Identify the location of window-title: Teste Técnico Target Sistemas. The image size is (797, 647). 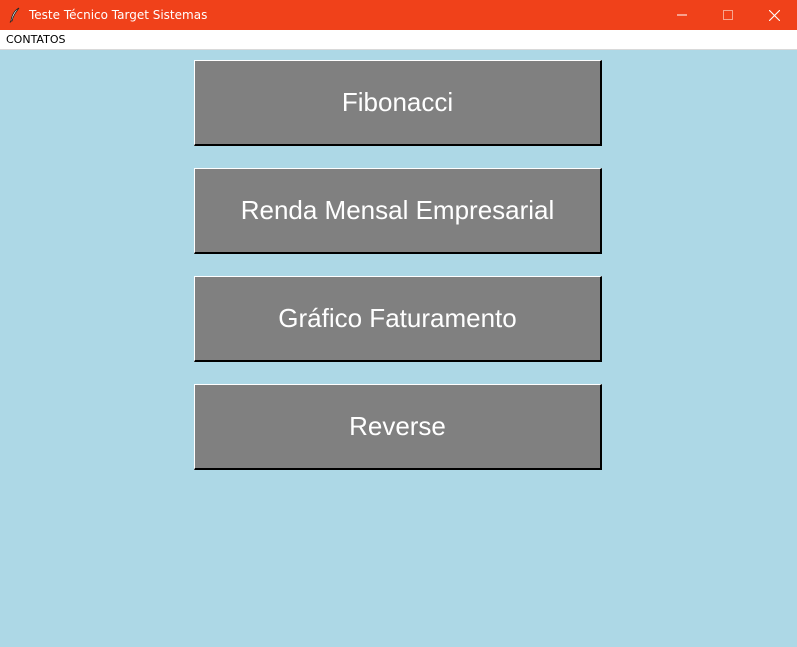
(118, 15).